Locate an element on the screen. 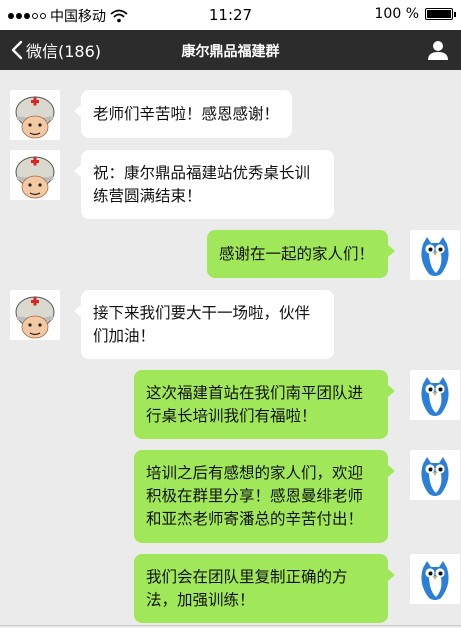 This screenshot has height=628, width=461. message-line: 我们会在团队里复制正确的方 is located at coordinates (247, 576).